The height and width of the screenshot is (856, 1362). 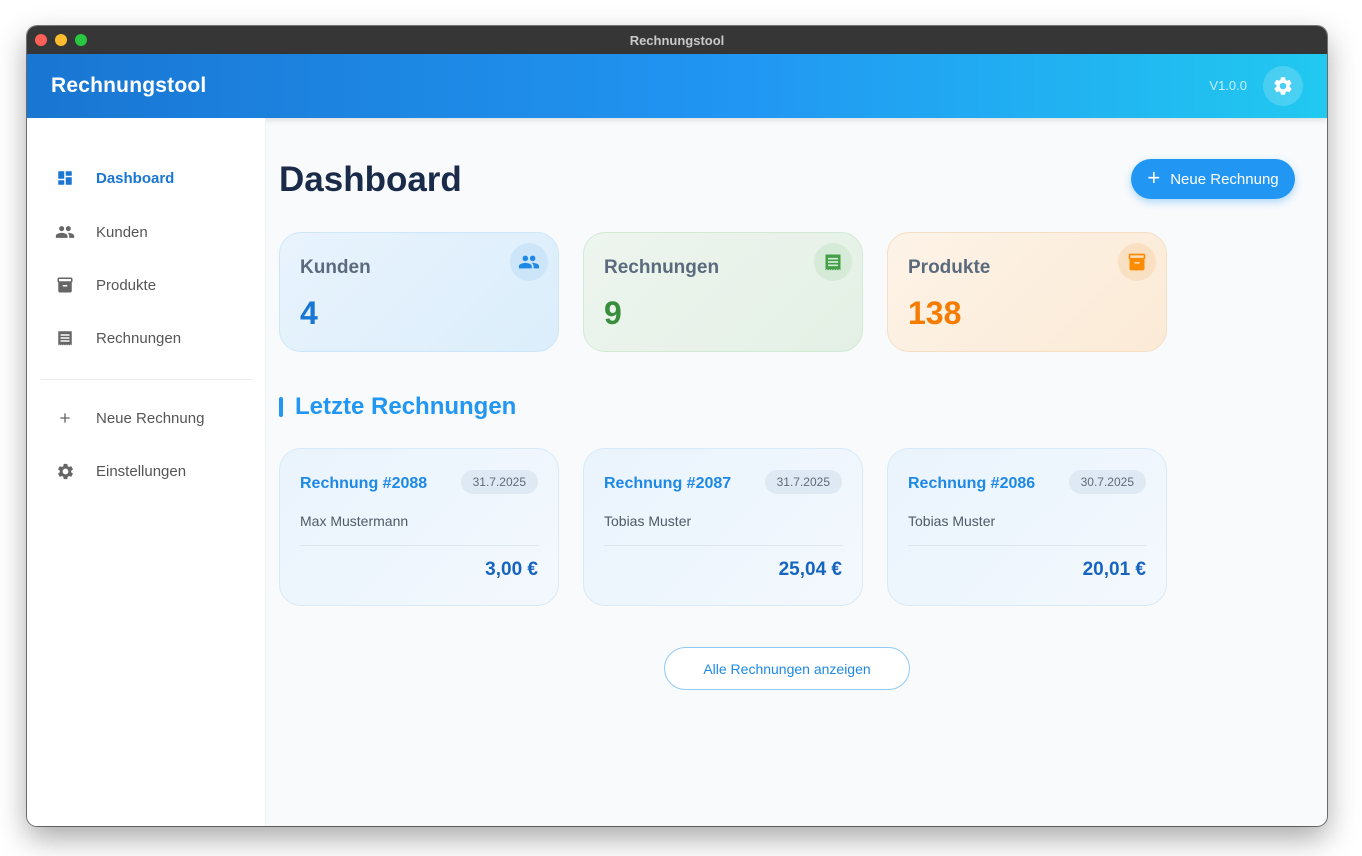 I want to click on stat-card-produkte: Produkte 138, so click(x=1027, y=292).